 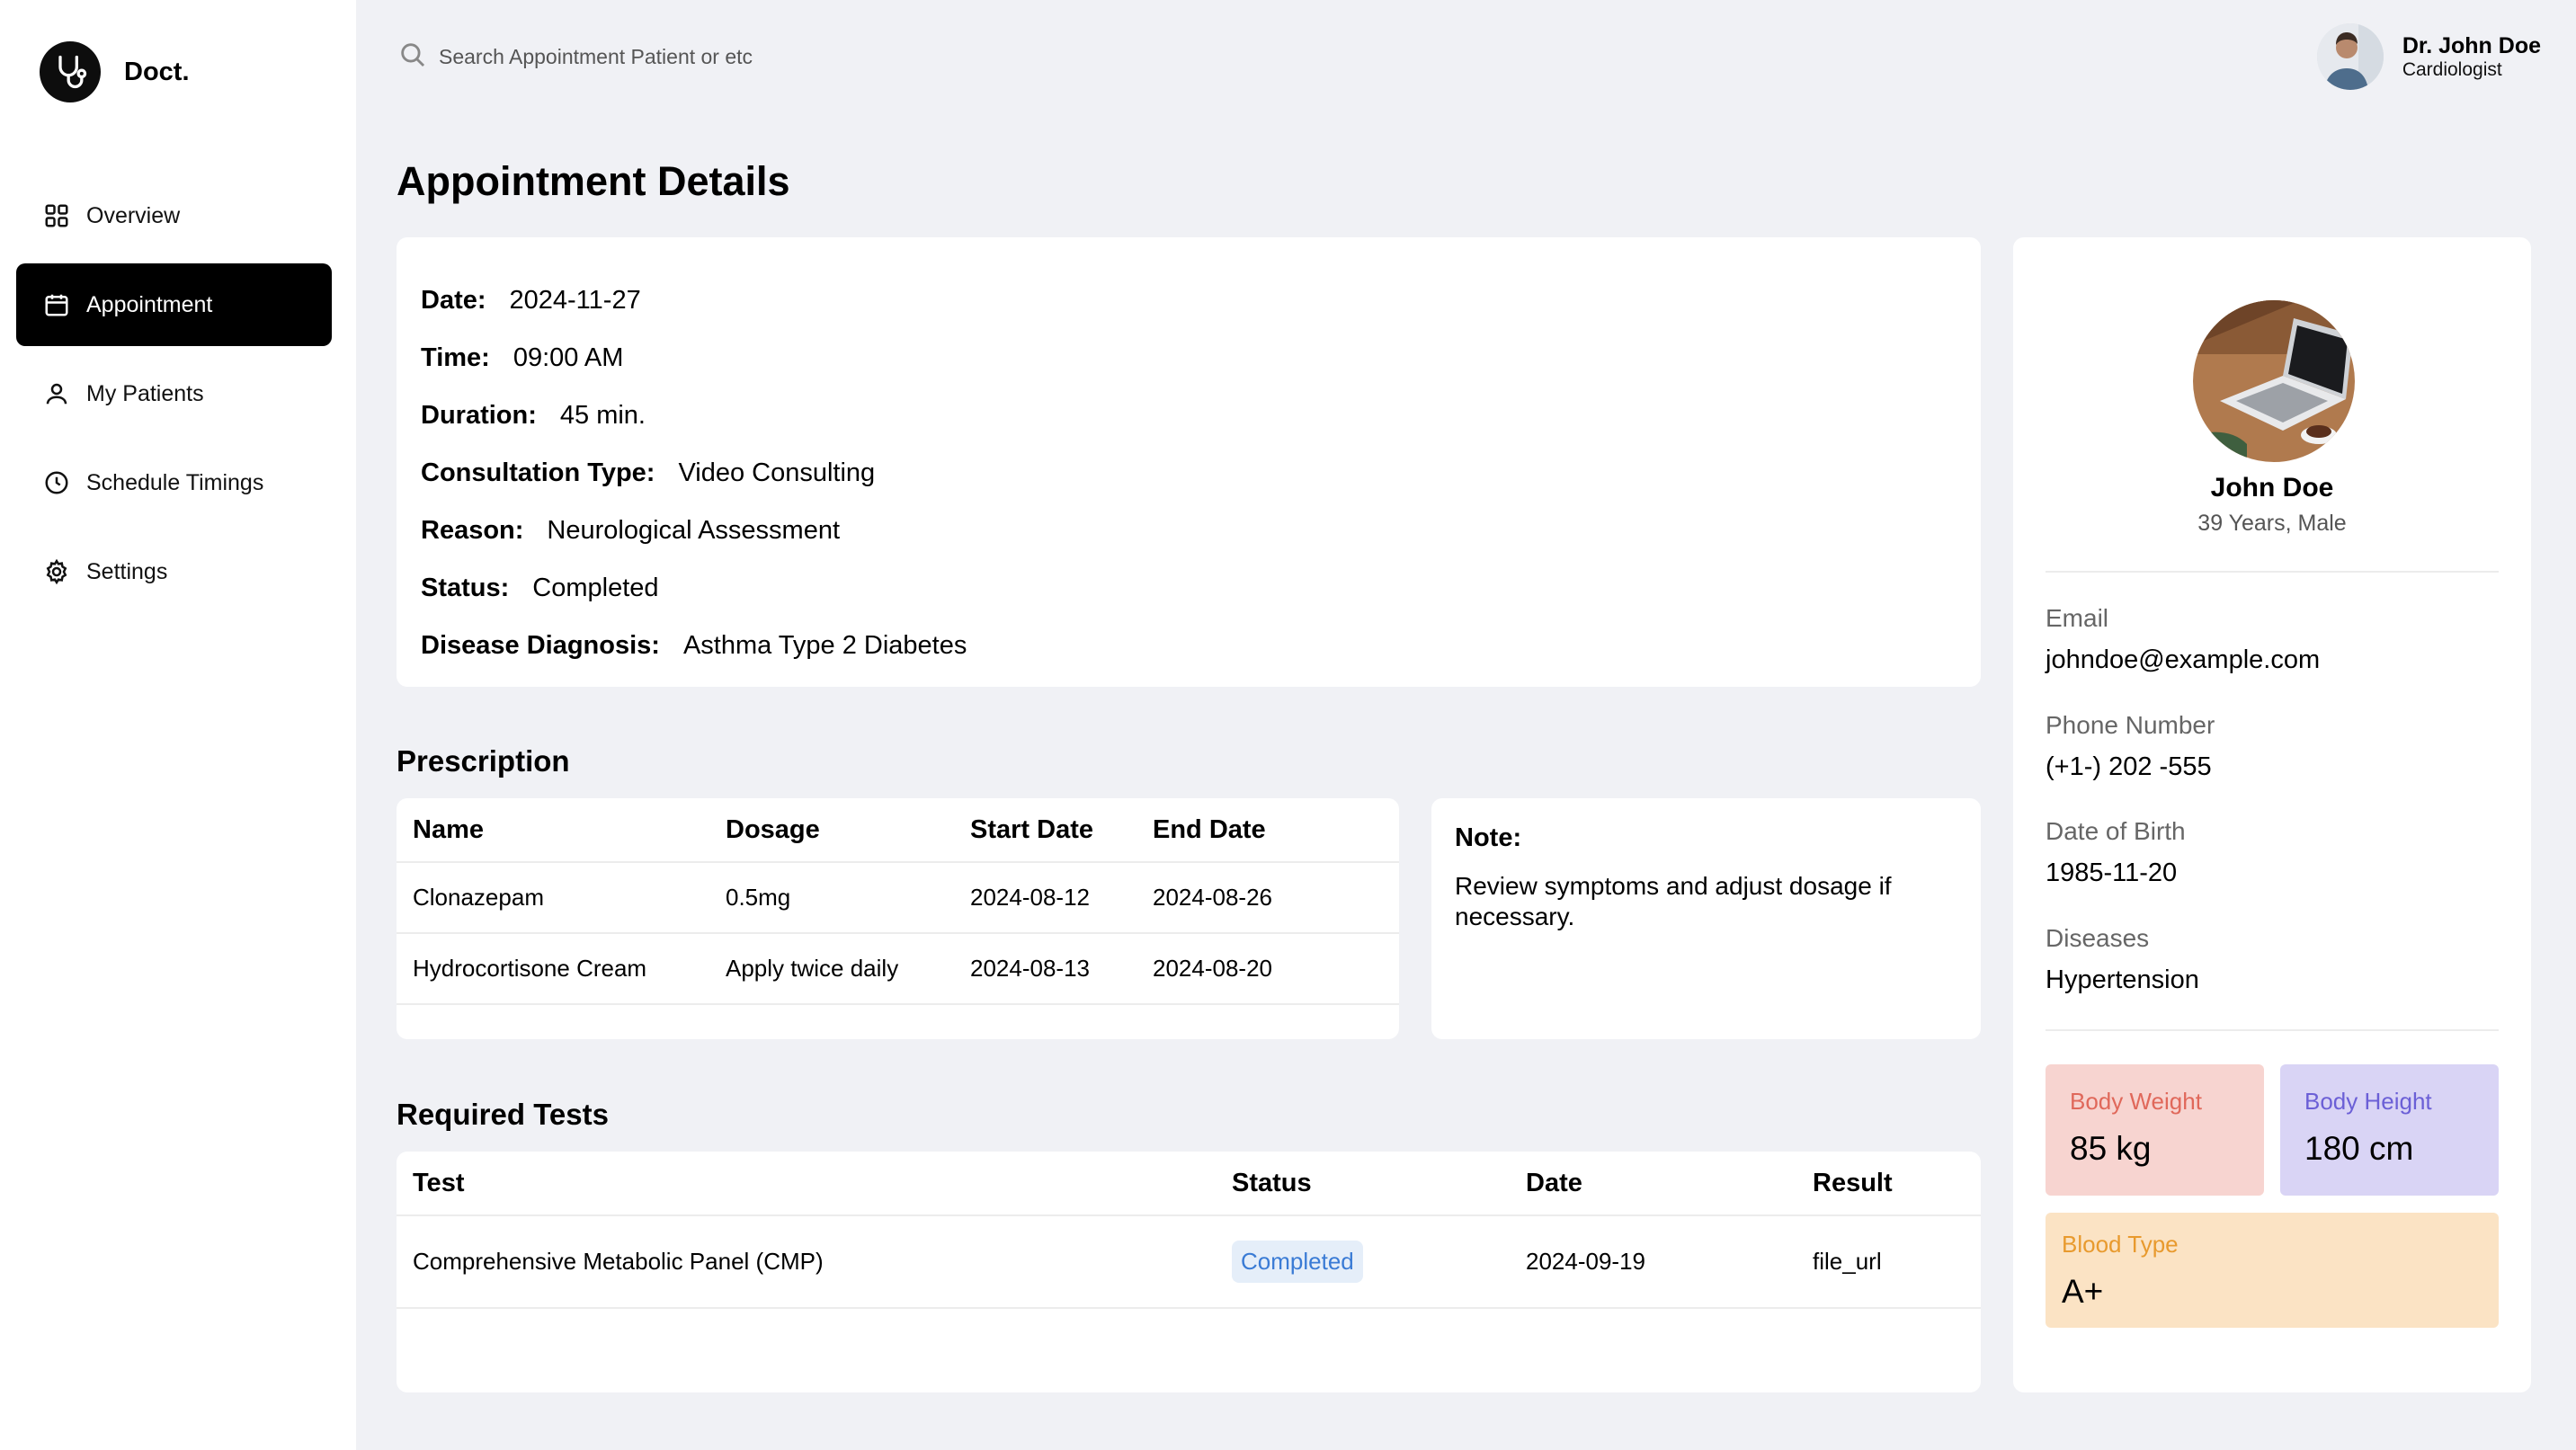 What do you see at coordinates (1189, 473) in the screenshot?
I see `detail-consultation-type: Consultation Type: Video Consulting` at bounding box center [1189, 473].